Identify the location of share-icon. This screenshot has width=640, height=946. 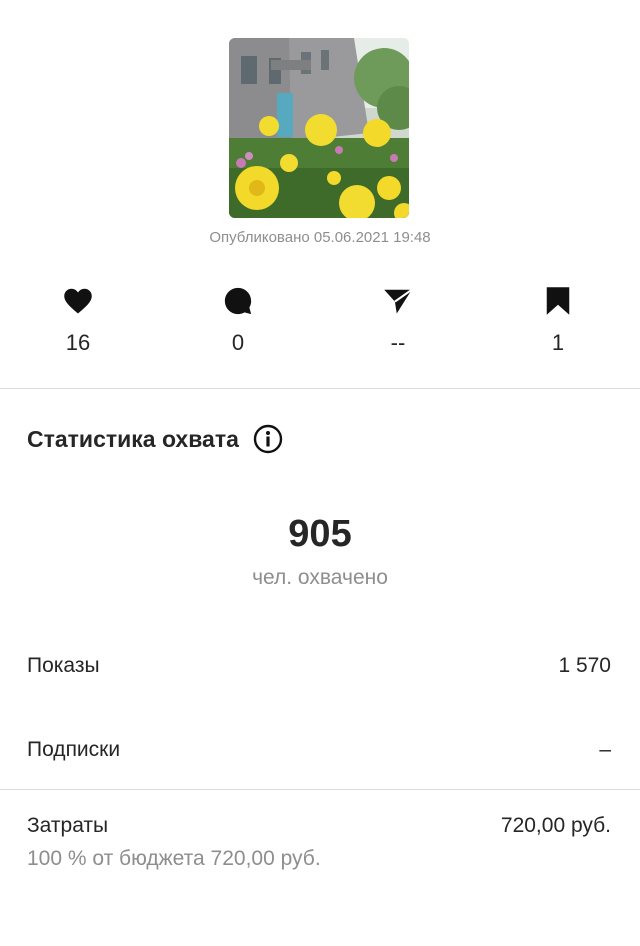
(398, 301).